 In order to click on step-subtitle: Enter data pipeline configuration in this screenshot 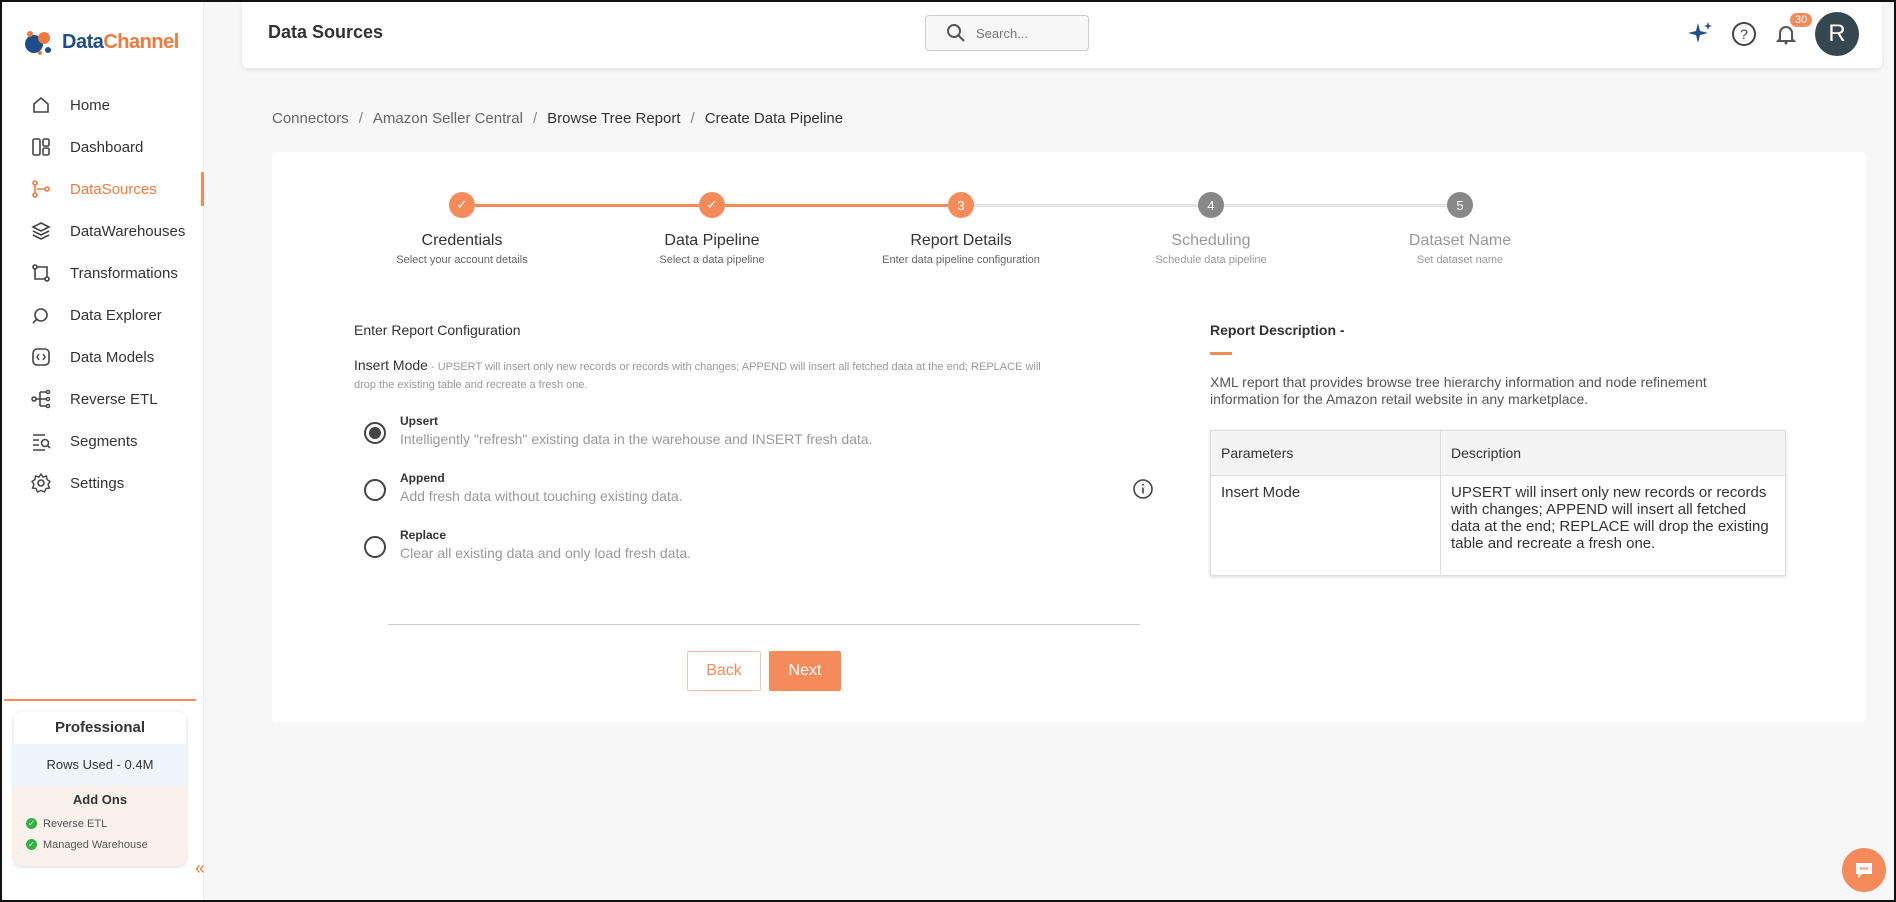, I will do `click(961, 260)`.